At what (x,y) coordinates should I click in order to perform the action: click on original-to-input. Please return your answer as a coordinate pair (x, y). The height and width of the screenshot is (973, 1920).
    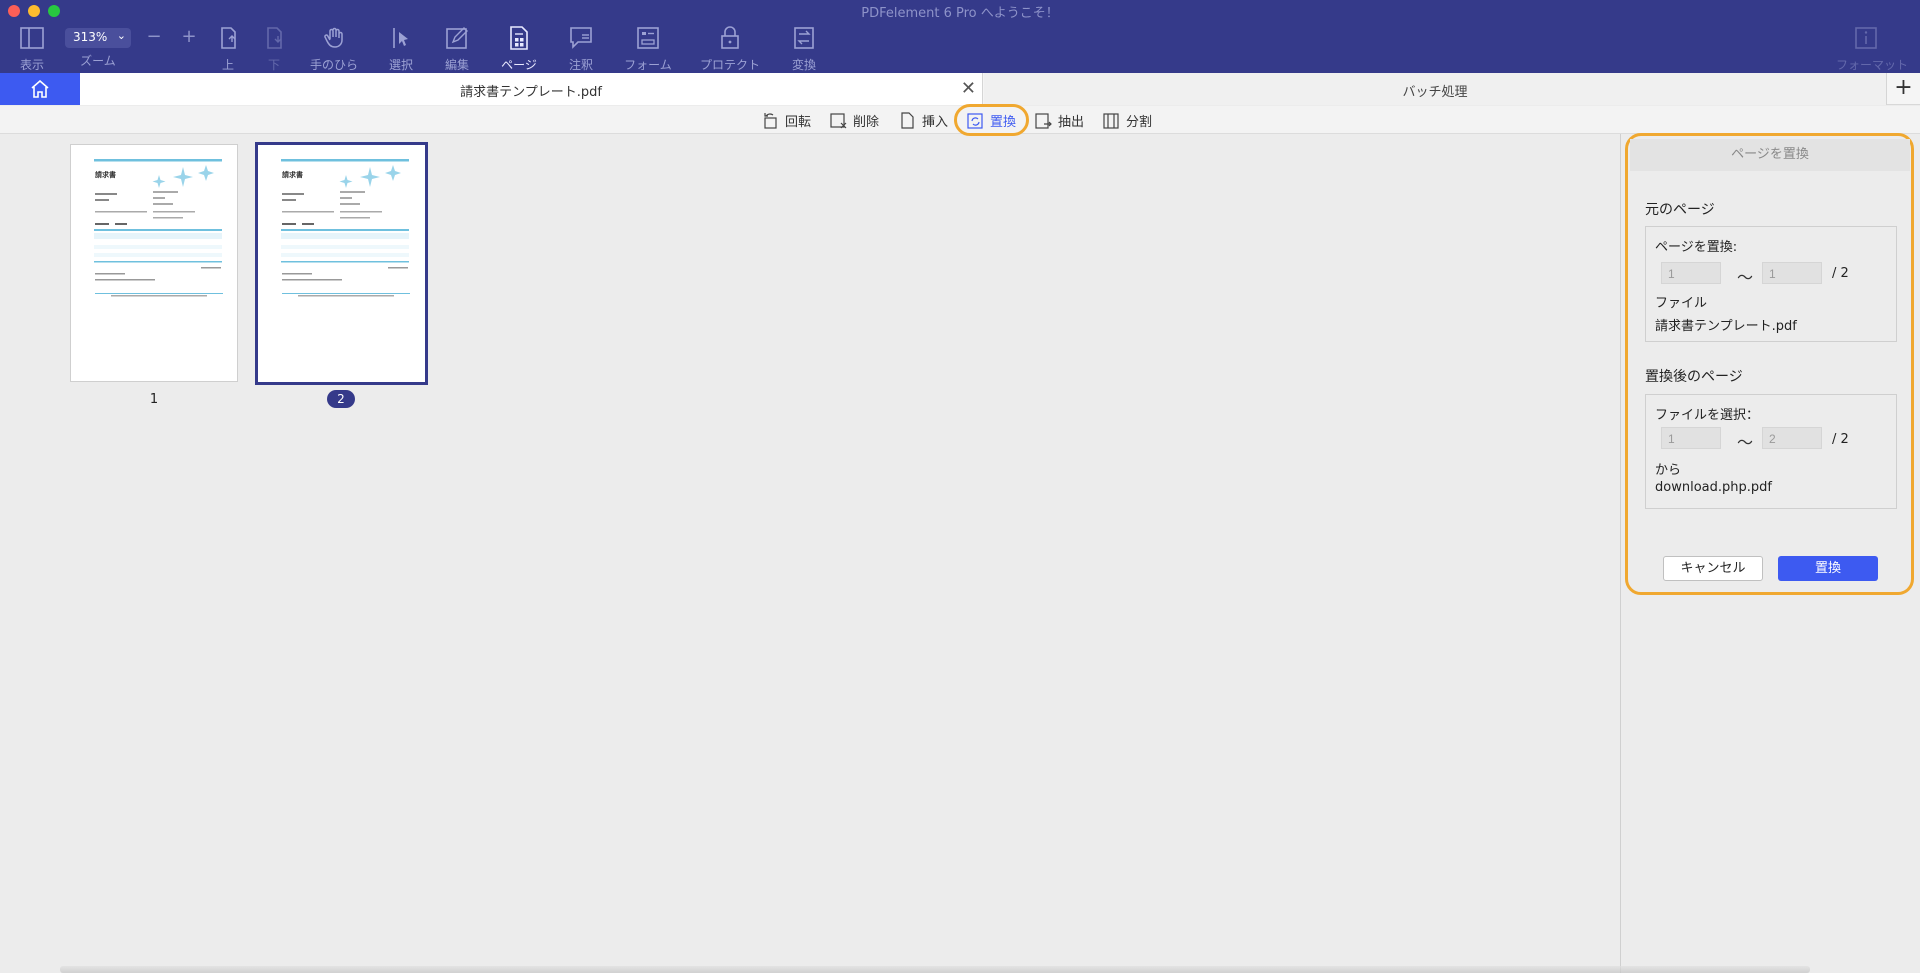
    Looking at the image, I should click on (1792, 273).